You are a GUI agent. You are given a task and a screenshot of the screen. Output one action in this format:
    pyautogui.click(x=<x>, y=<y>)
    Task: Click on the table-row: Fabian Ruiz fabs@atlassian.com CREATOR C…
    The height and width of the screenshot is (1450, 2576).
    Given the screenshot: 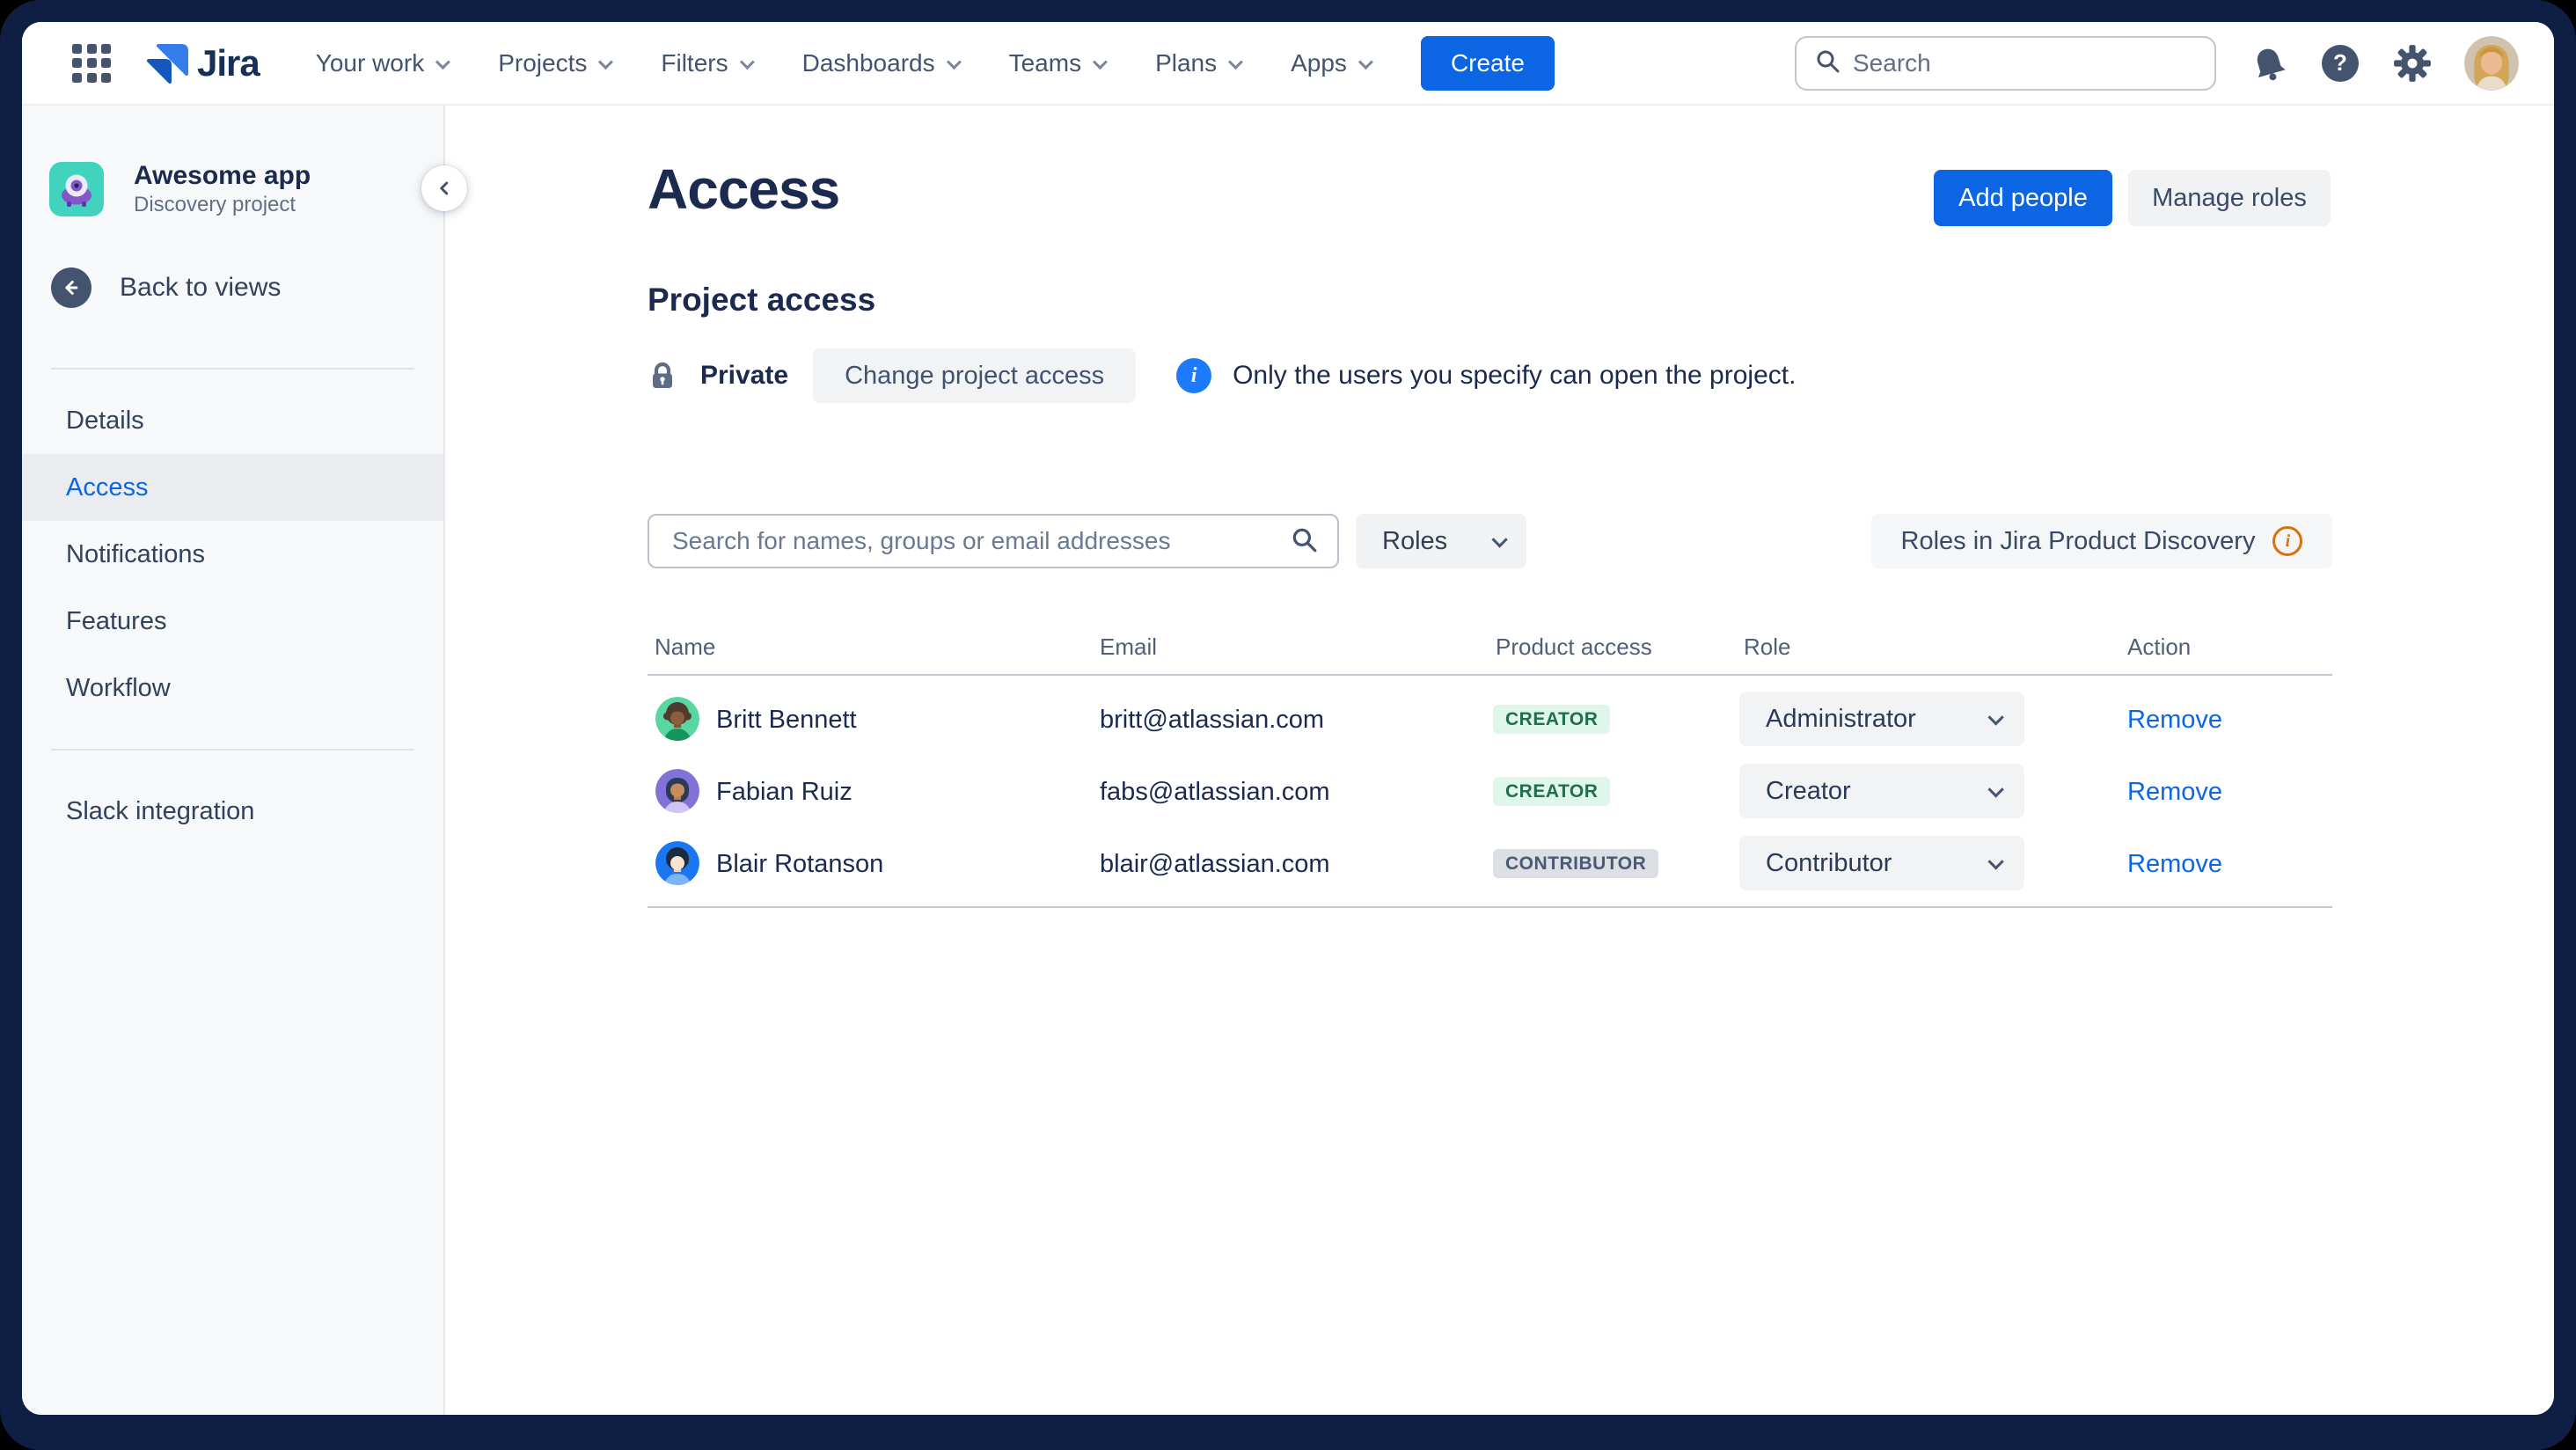 What is the action you would take?
    pyautogui.click(x=1499, y=791)
    